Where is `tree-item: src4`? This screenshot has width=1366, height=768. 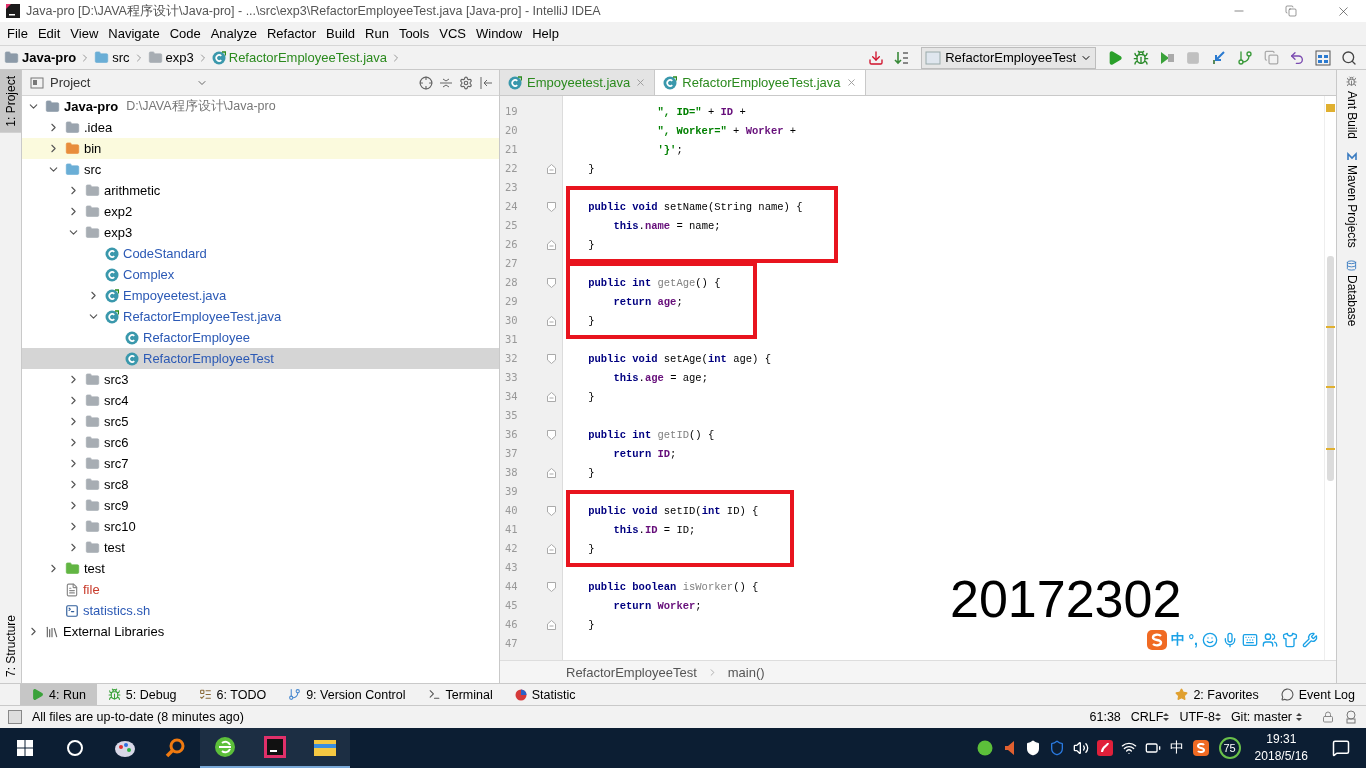 tree-item: src4 is located at coordinates (260, 400).